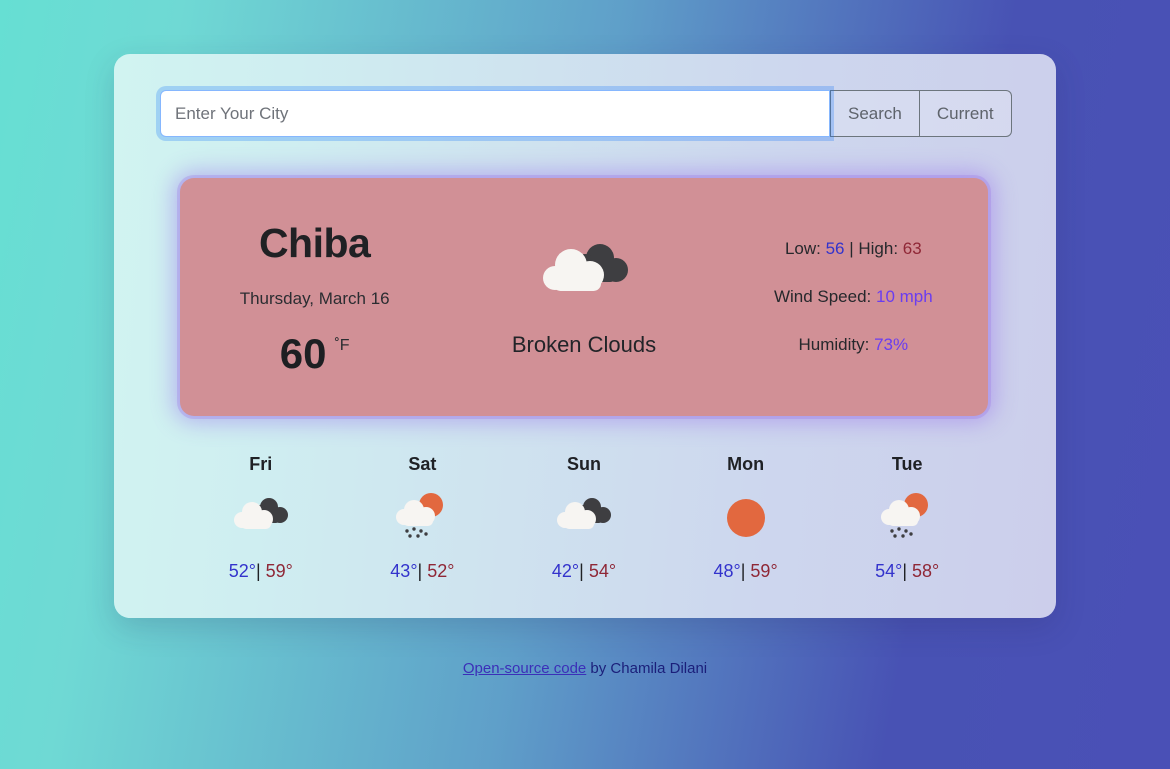 This screenshot has height=769, width=1170. I want to click on forecast-high: 52°, so click(441, 571).